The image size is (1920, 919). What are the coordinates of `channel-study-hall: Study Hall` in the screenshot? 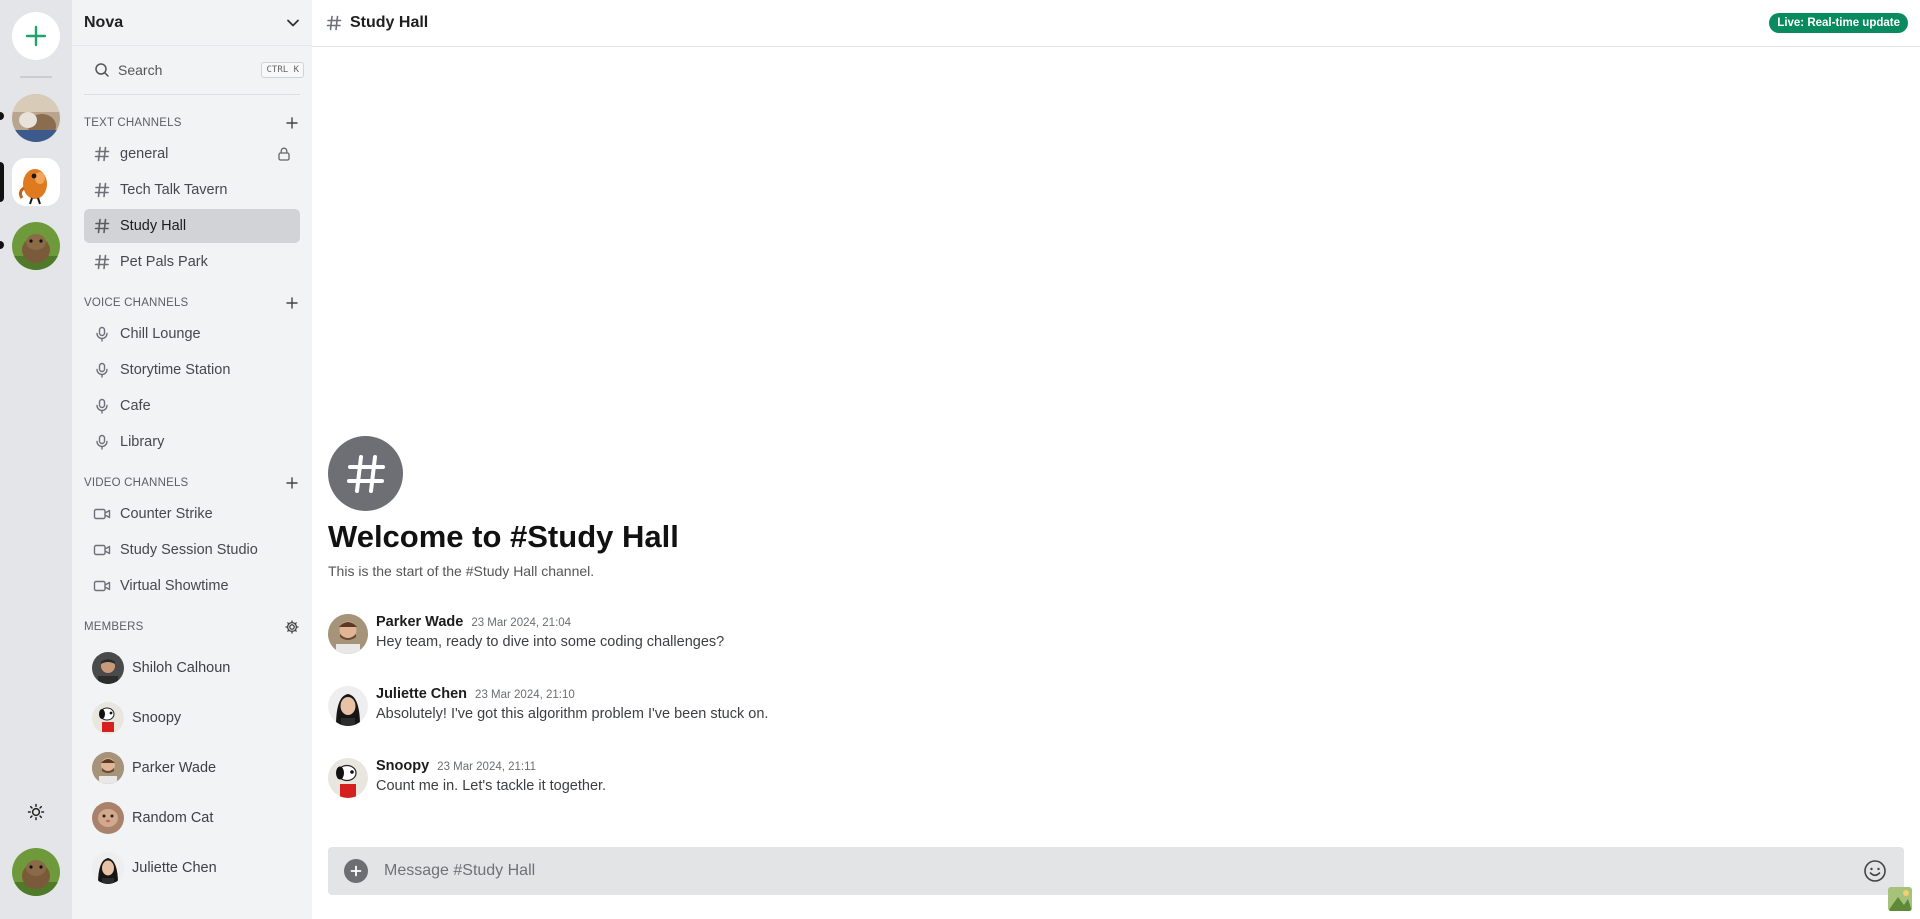 It's located at (192, 226).